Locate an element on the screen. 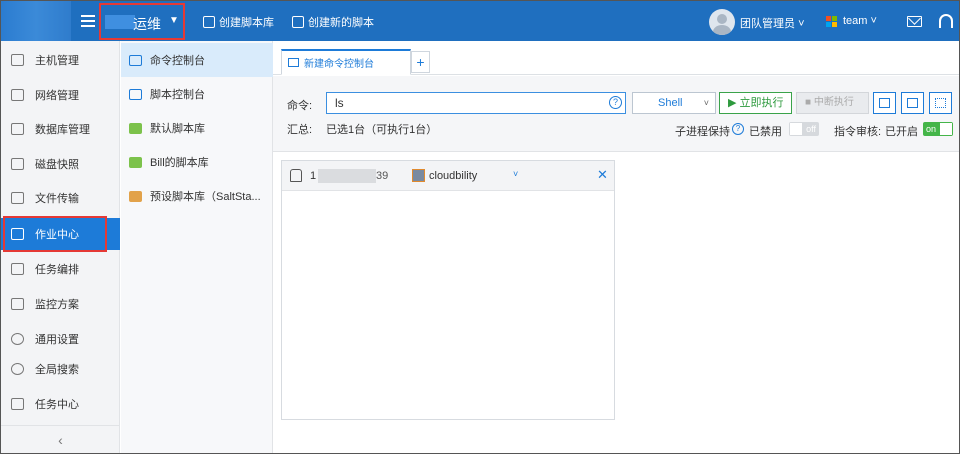 This screenshot has height=454, width=960. team-logo-icon is located at coordinates (831, 21).